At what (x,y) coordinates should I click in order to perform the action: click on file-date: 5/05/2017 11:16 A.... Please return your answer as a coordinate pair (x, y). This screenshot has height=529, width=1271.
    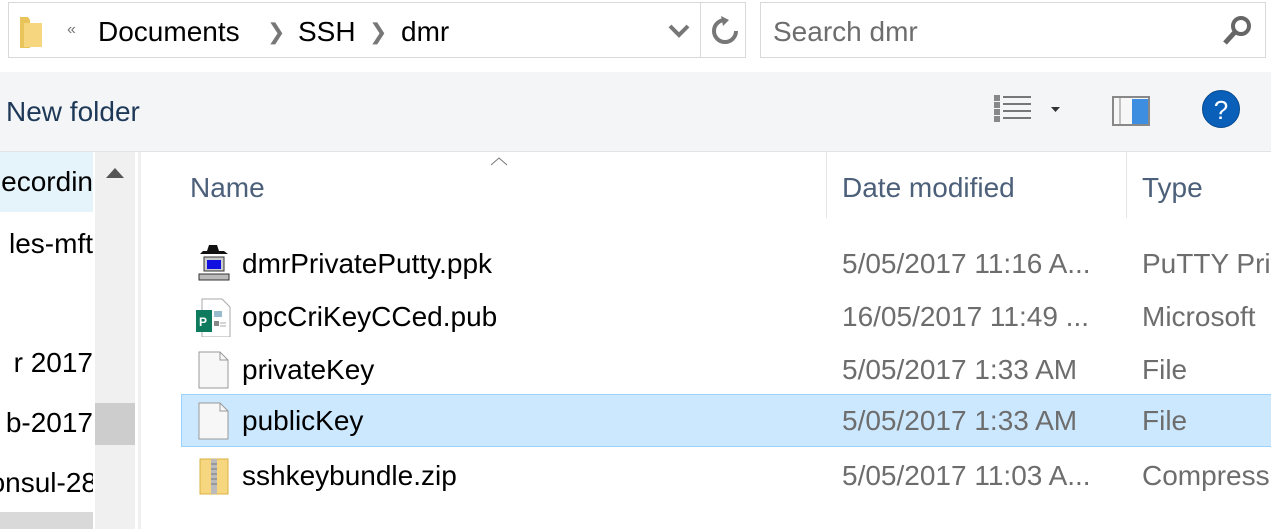
    Looking at the image, I should click on (966, 263).